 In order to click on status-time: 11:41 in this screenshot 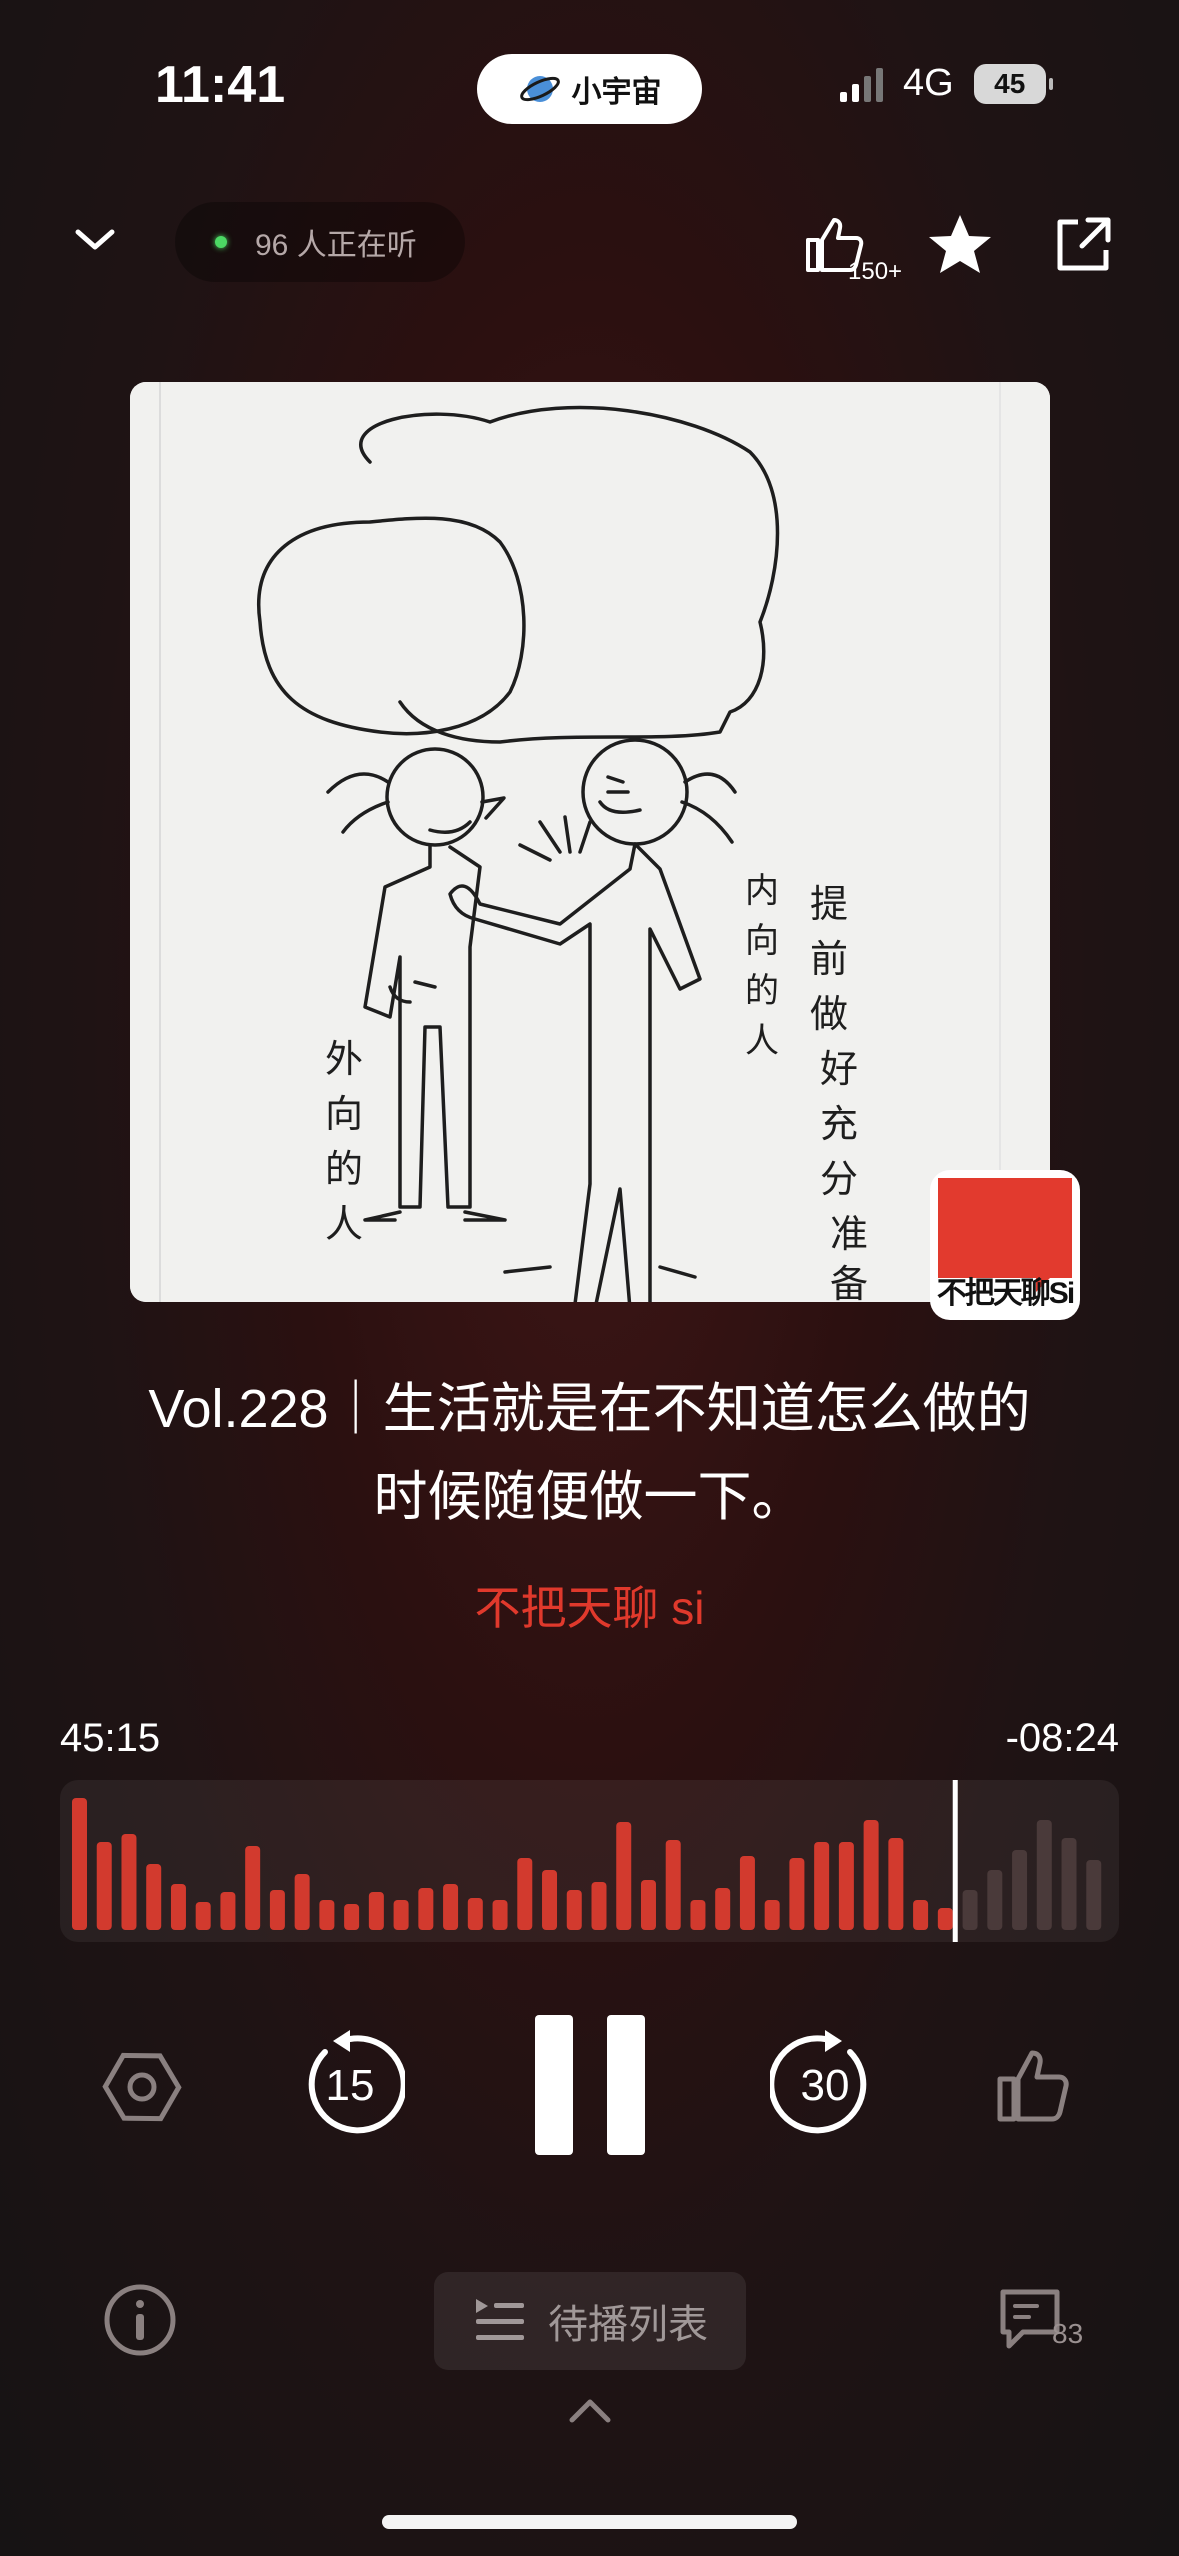, I will do `click(220, 85)`.